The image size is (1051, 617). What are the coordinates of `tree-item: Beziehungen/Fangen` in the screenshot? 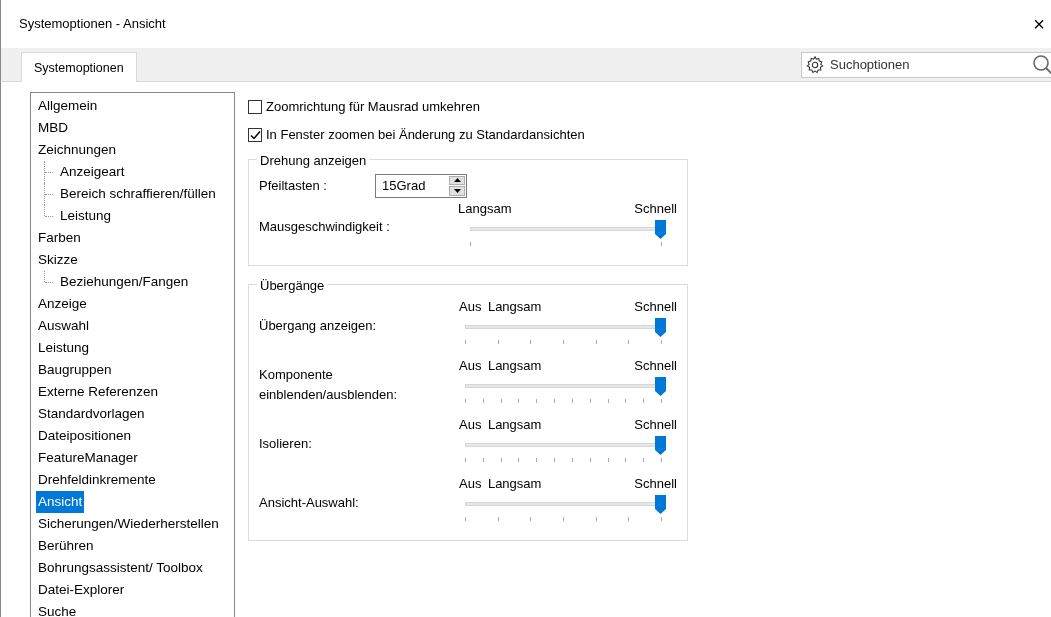 It's located at (124, 282).